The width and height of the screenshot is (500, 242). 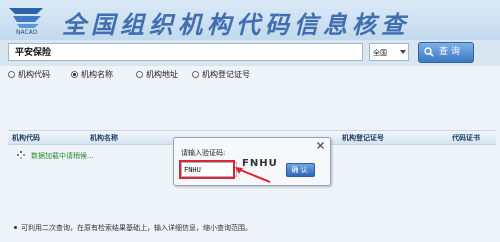 I want to click on column-header-org-code: 机构代码, so click(x=26, y=138).